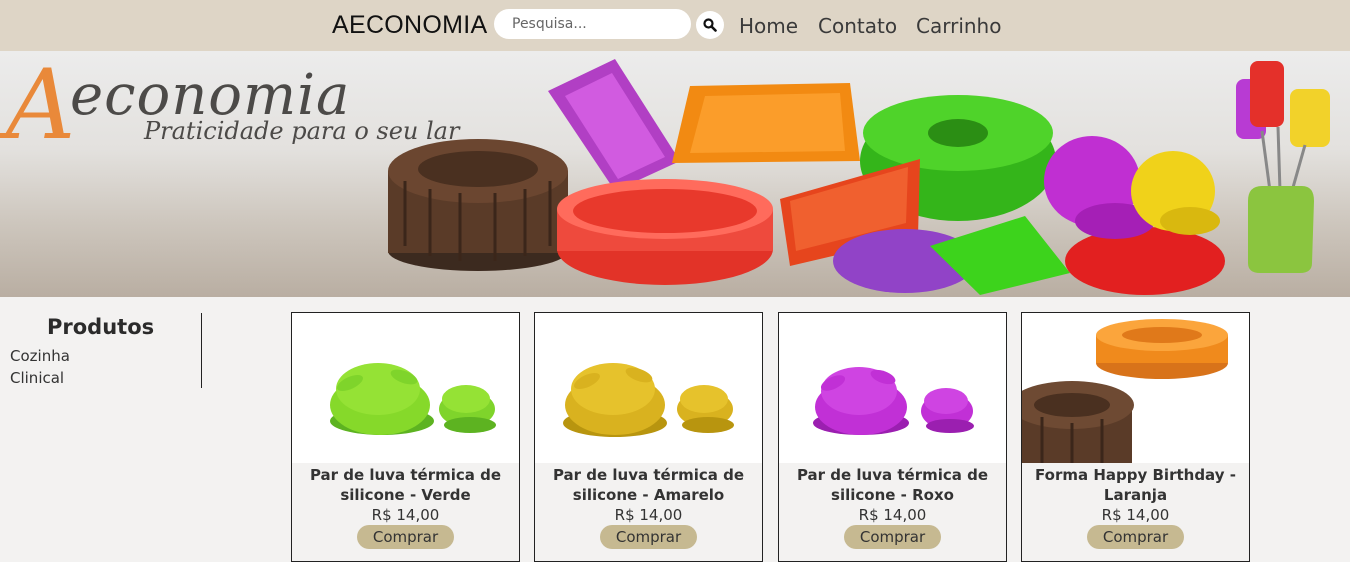 The height and width of the screenshot is (562, 1350). I want to click on product-name: Forma Happy Birthday - Laranja, so click(1135, 485).